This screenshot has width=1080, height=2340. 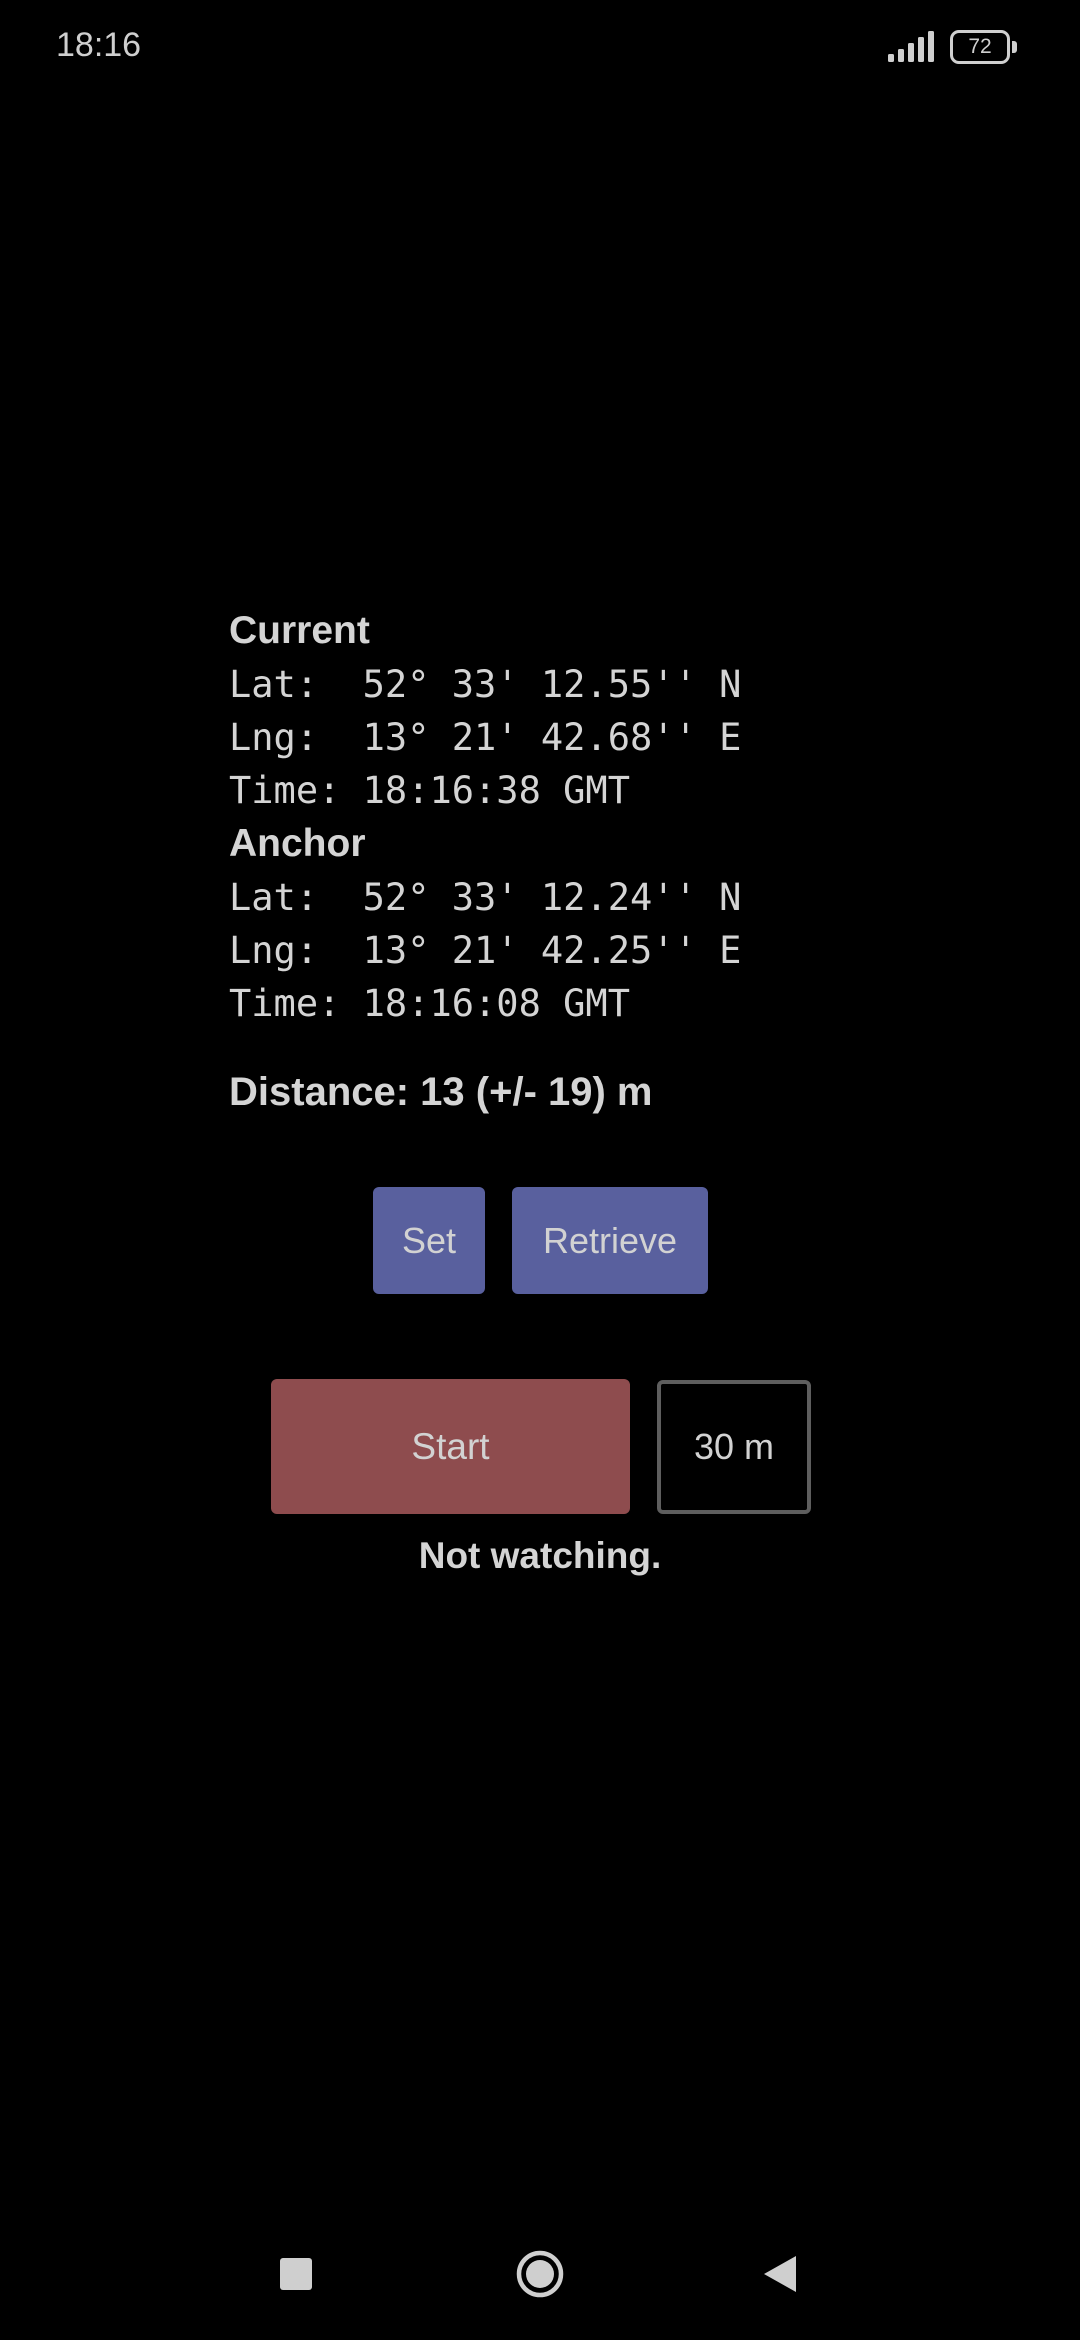 I want to click on battery-icon: 72, so click(x=985, y=48).